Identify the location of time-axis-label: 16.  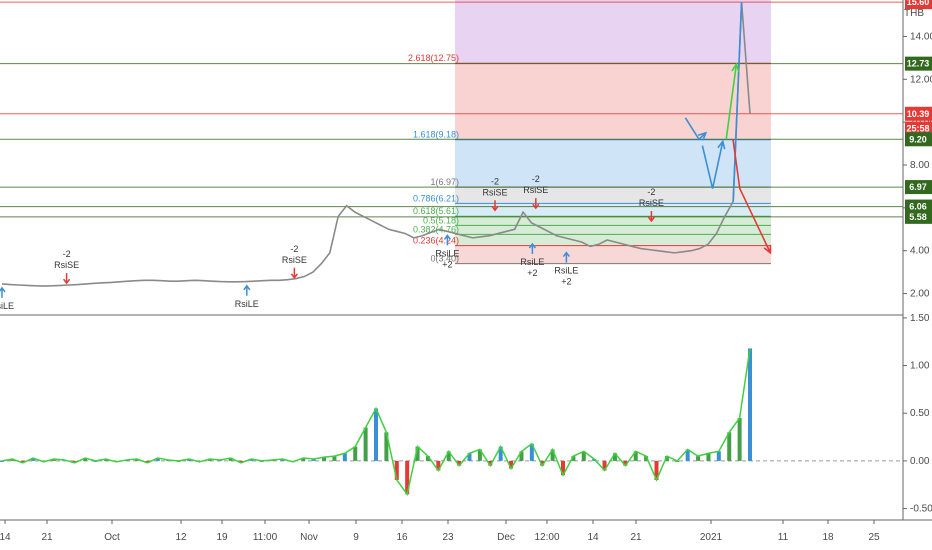
(402, 537).